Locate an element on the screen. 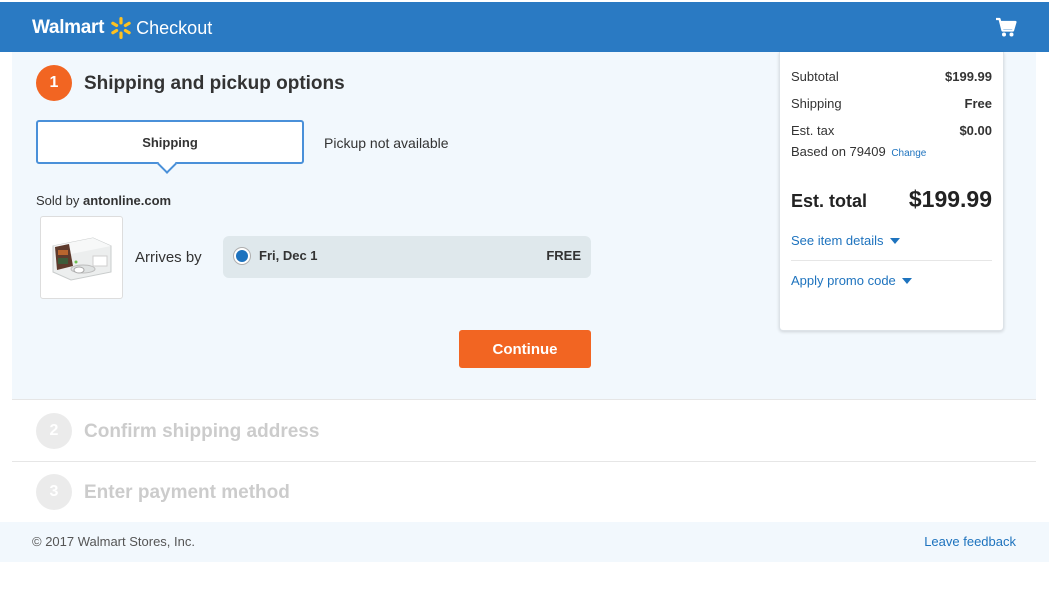 The image size is (1049, 610). delivery-radio is located at coordinates (242, 256).